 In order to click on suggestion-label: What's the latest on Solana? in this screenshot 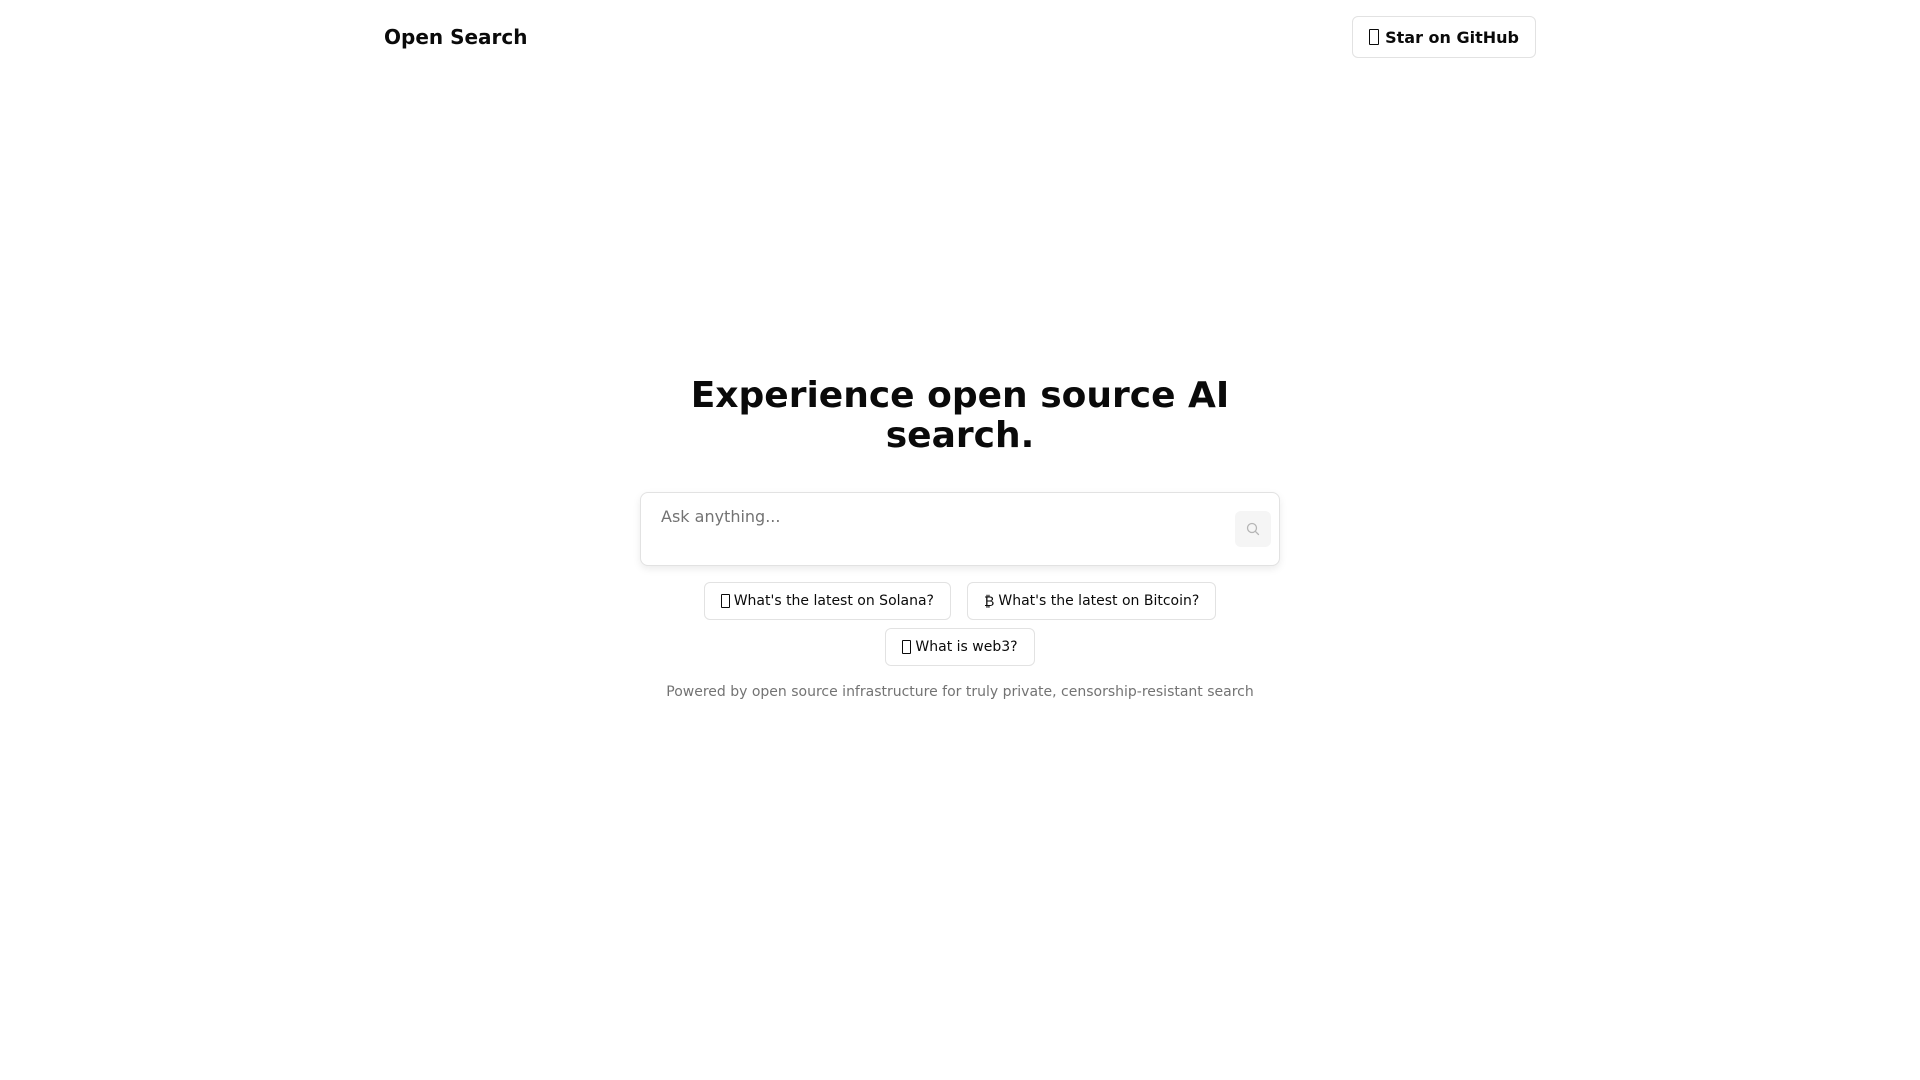, I will do `click(833, 601)`.